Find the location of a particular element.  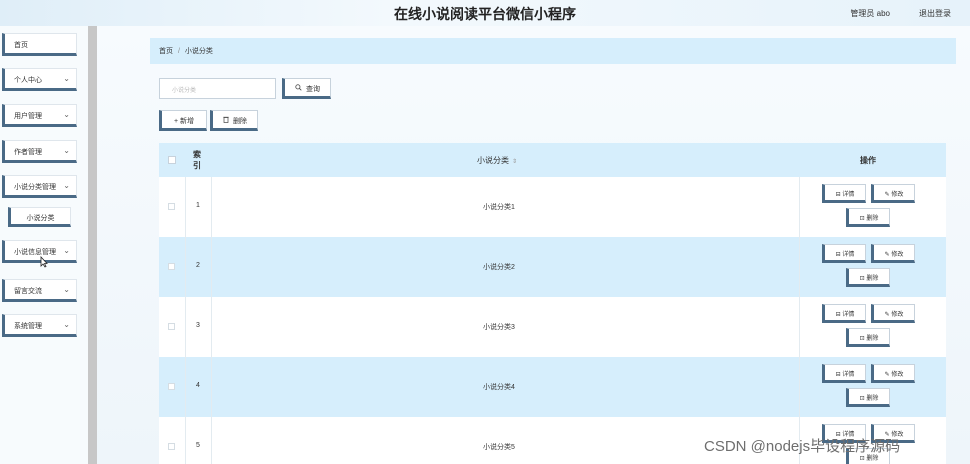

sidebar-item-messages: 留言交流 ⌄ is located at coordinates (39, 290).